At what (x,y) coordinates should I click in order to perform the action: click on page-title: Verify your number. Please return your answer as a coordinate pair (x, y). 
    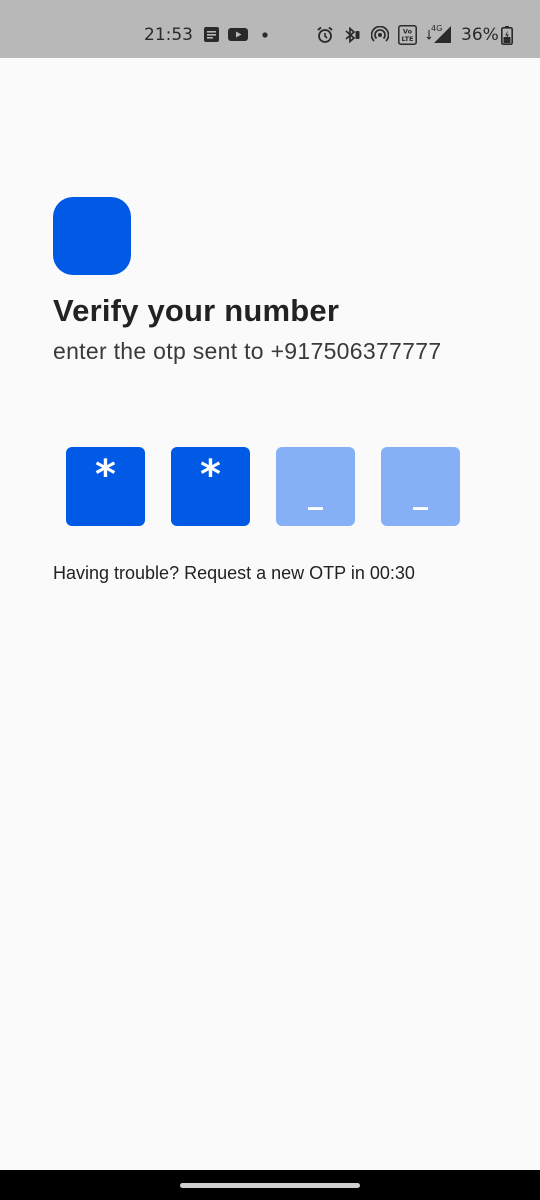
    Looking at the image, I should click on (196, 310).